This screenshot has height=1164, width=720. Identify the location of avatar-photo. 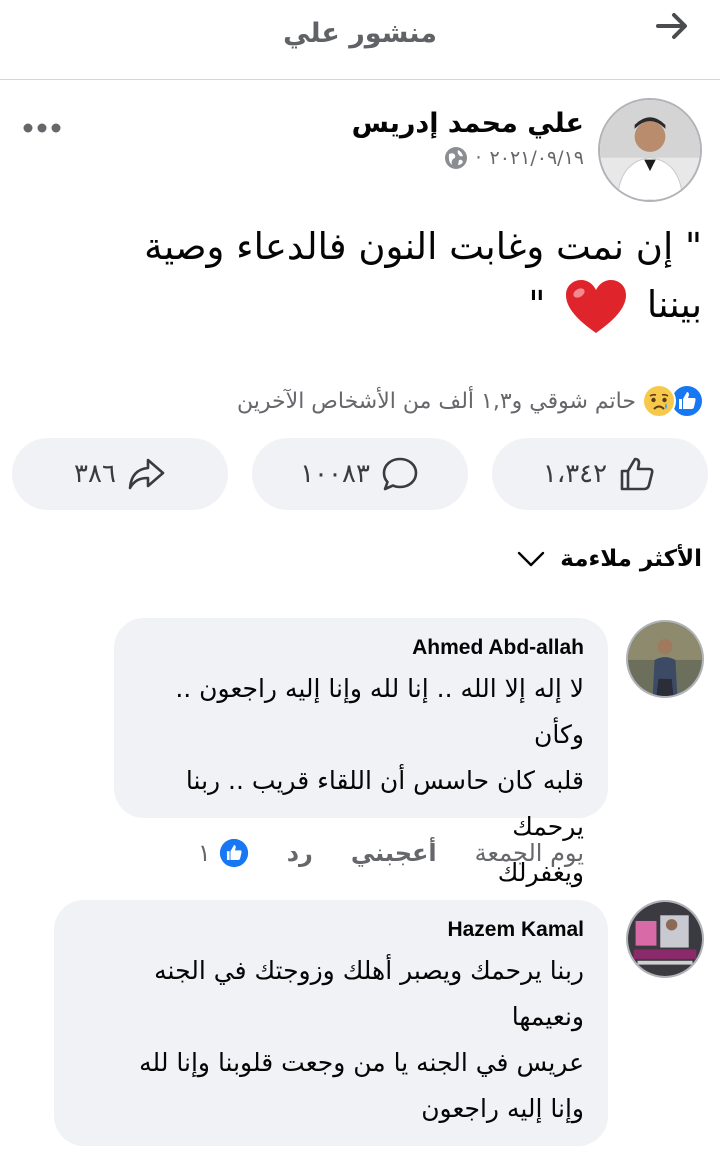
(650, 150).